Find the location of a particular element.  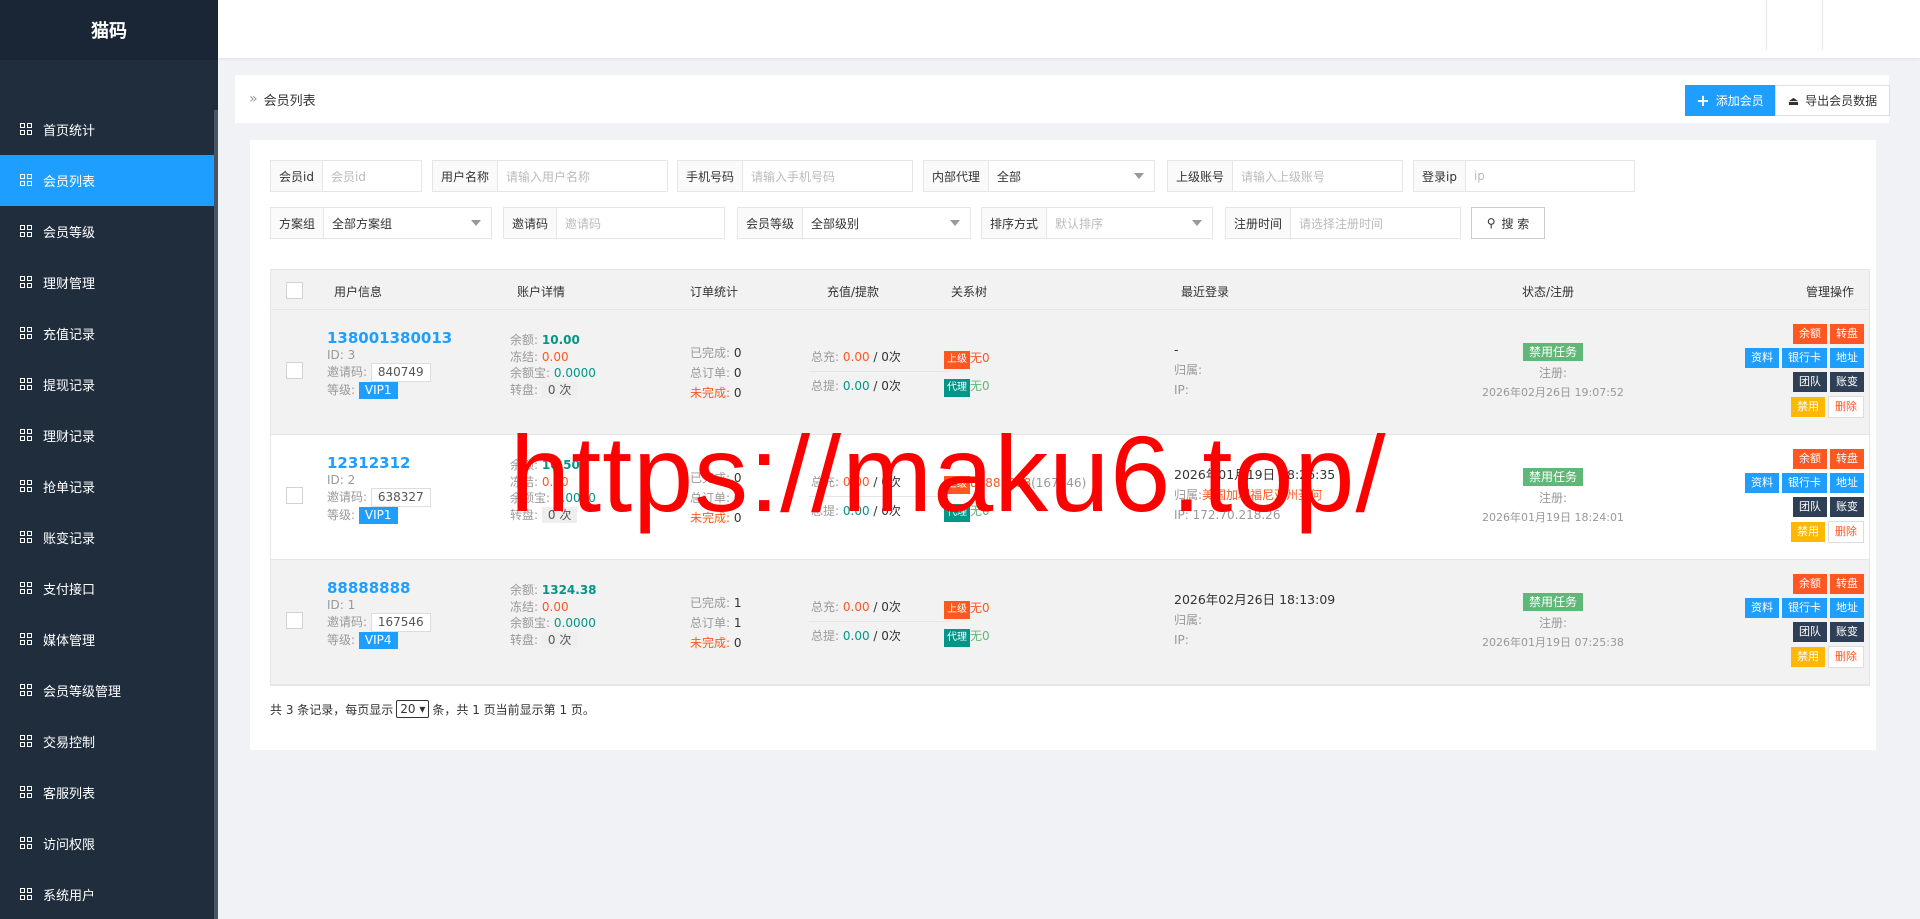

sidebar-item-7: 抢单记录 is located at coordinates (109, 486).